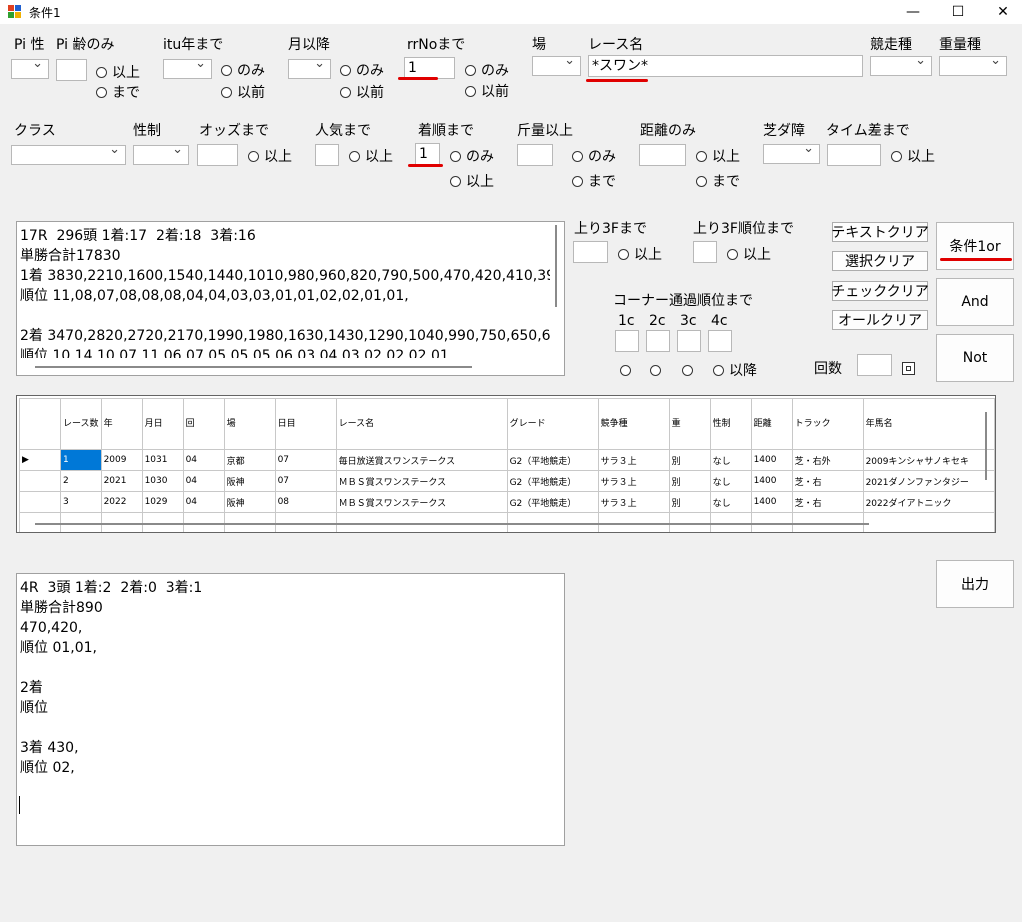  Describe the element at coordinates (791, 152) in the screenshot. I see `turf-obstacle-select` at that location.